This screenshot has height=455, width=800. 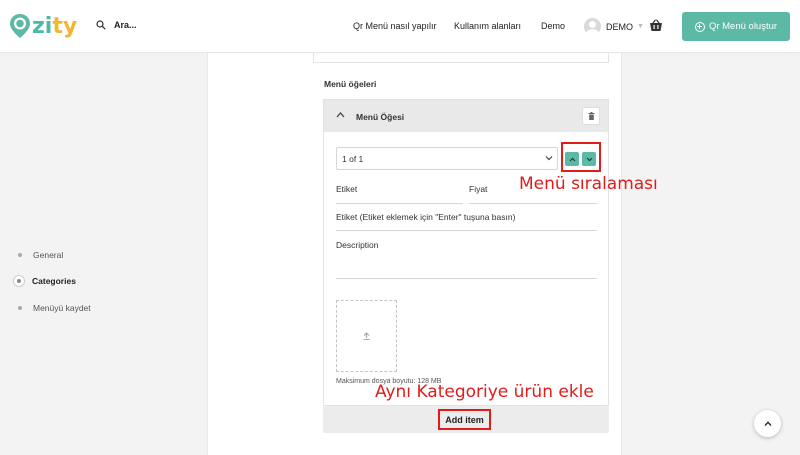 I want to click on description-field-underline, so click(x=466, y=278).